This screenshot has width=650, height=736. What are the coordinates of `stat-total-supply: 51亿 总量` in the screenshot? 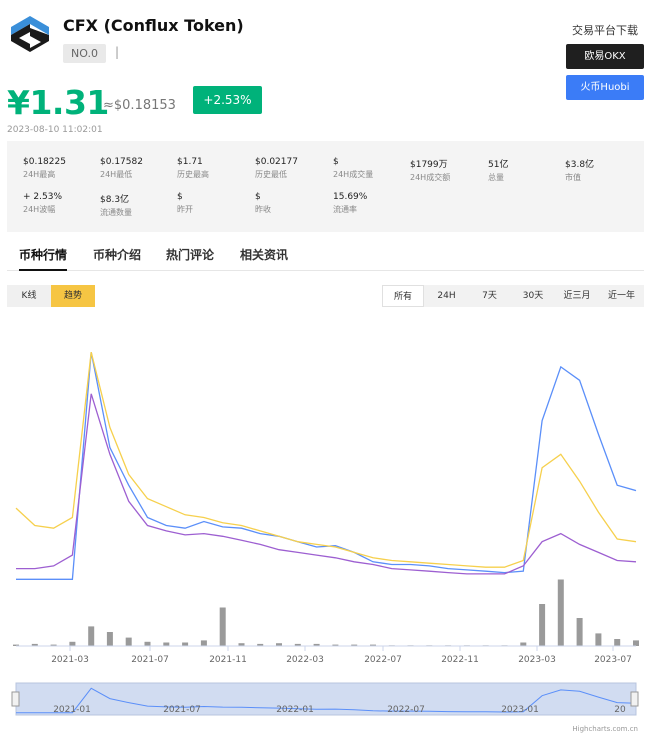 It's located at (498, 171).